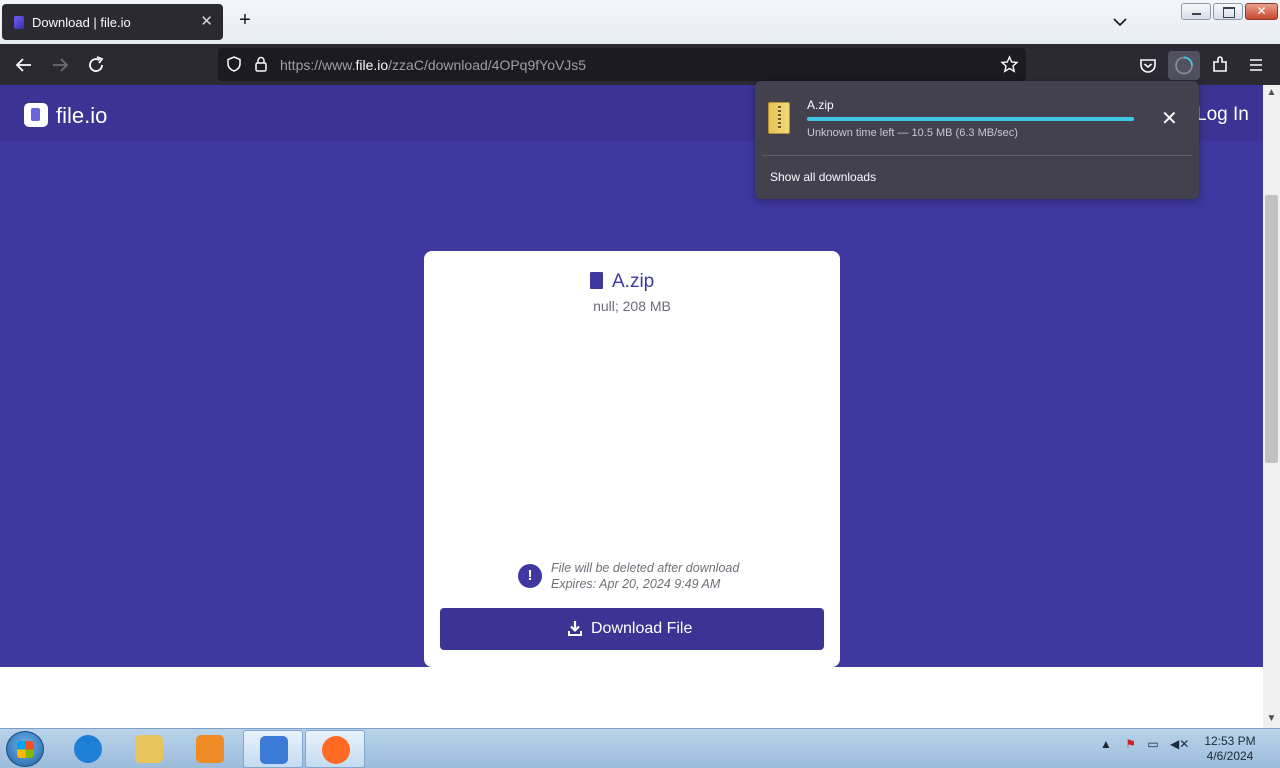  What do you see at coordinates (1256, 65) in the screenshot?
I see `menu-hamburger-icon` at bounding box center [1256, 65].